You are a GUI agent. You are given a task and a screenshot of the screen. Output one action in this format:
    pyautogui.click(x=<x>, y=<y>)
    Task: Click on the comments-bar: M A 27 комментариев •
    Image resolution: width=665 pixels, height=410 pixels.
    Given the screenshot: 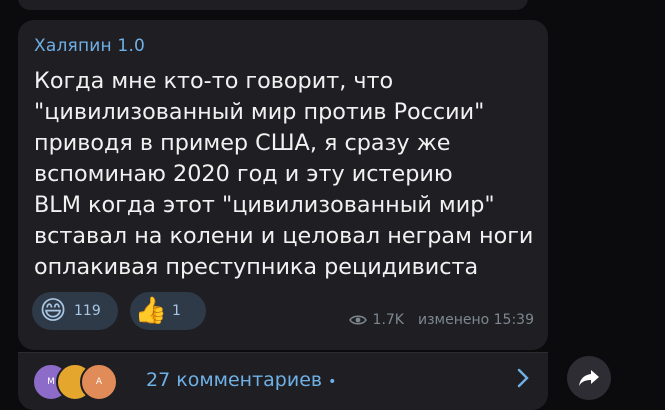 What is the action you would take?
    pyautogui.click(x=283, y=381)
    